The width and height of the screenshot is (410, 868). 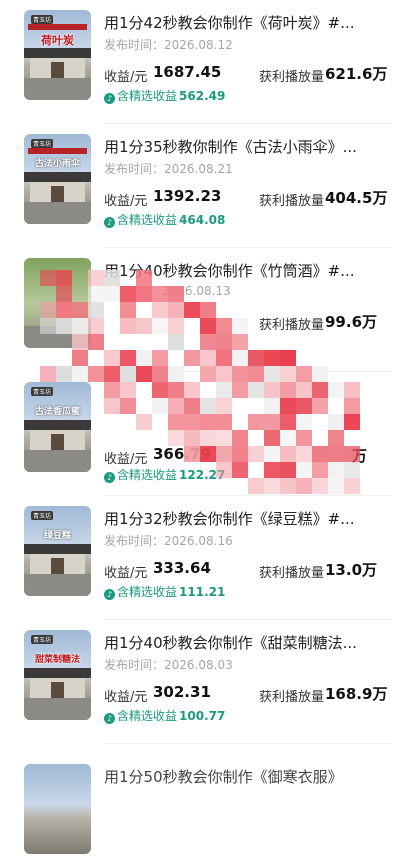 I want to click on video-thumbnail: 青玉坊 古法小雨伞, so click(x=57, y=179).